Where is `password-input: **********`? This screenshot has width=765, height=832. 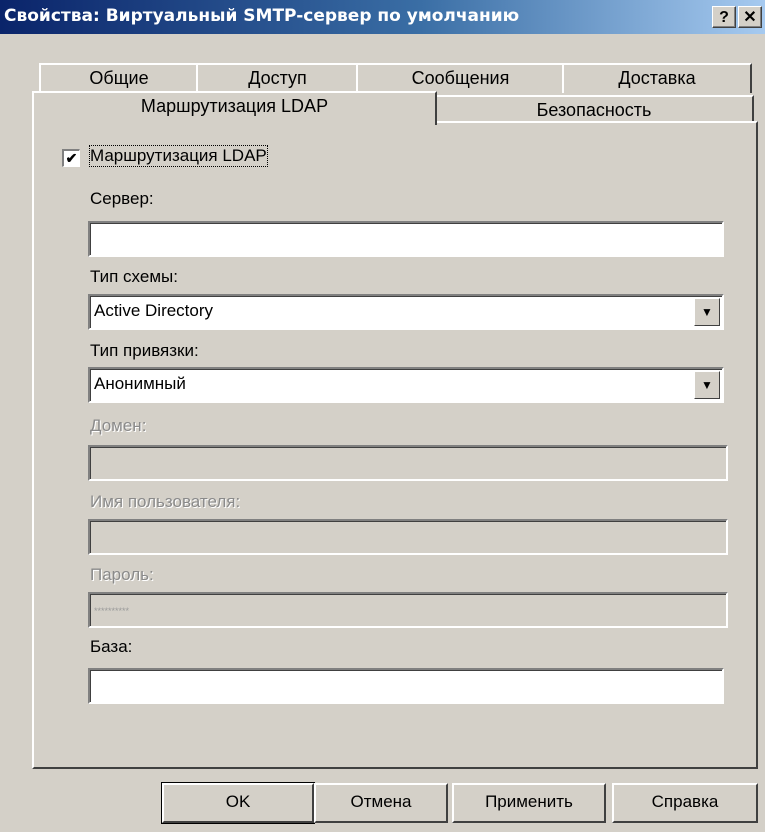 password-input: ********** is located at coordinates (408, 610).